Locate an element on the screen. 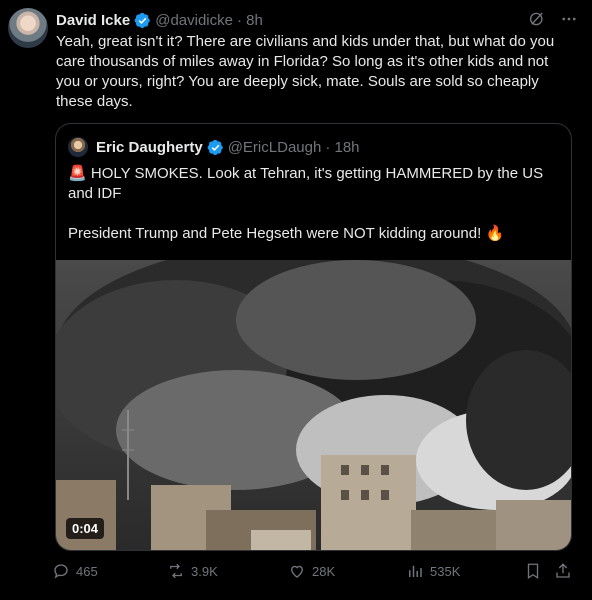 The height and width of the screenshot is (600, 592). share-icon is located at coordinates (563, 570).